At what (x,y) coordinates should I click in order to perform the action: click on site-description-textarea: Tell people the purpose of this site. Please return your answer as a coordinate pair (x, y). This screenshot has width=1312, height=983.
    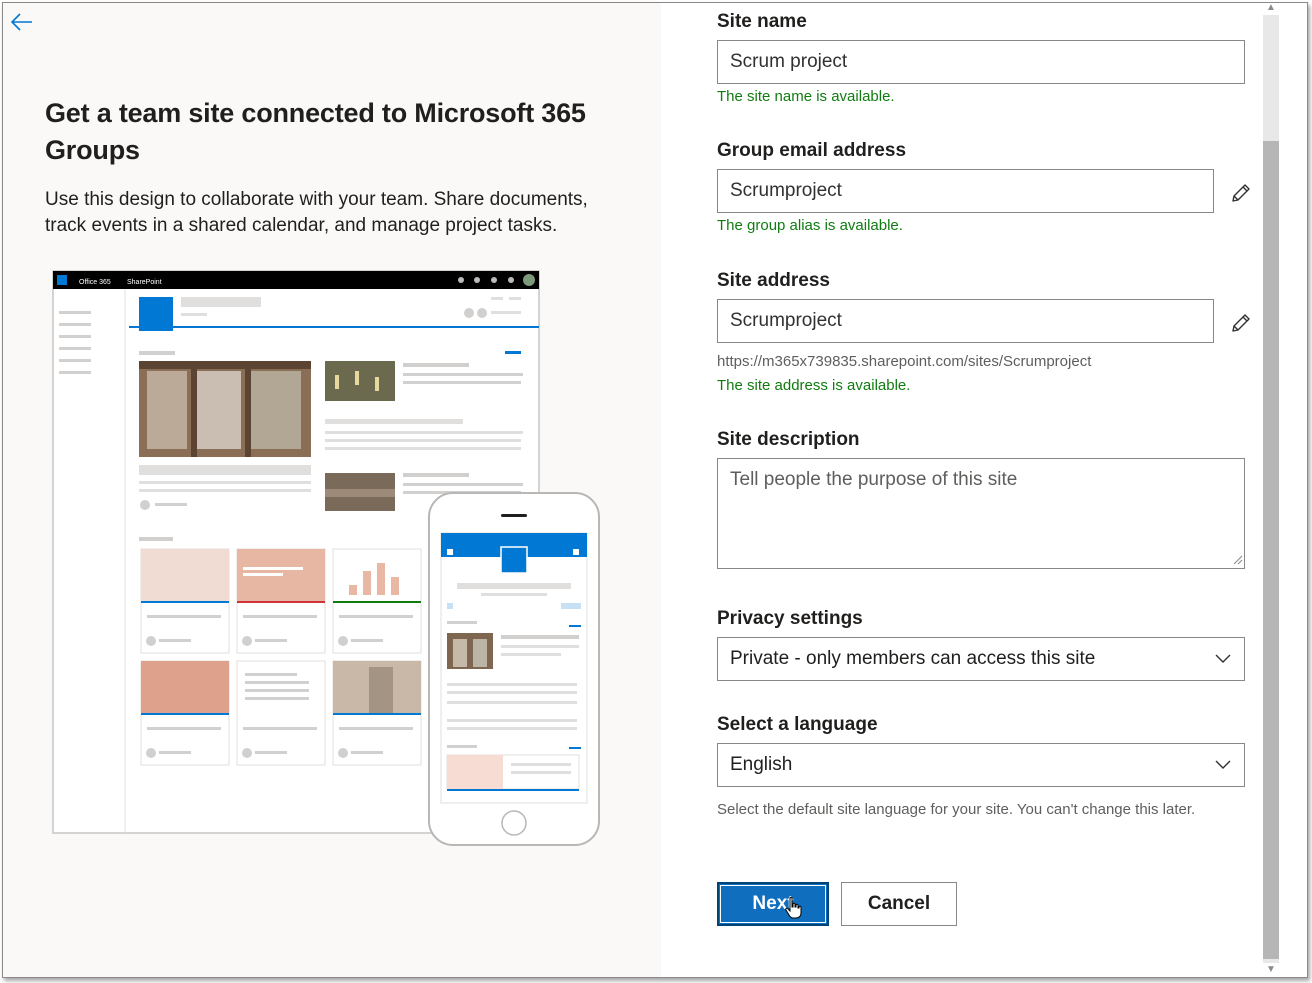
    Looking at the image, I should click on (981, 513).